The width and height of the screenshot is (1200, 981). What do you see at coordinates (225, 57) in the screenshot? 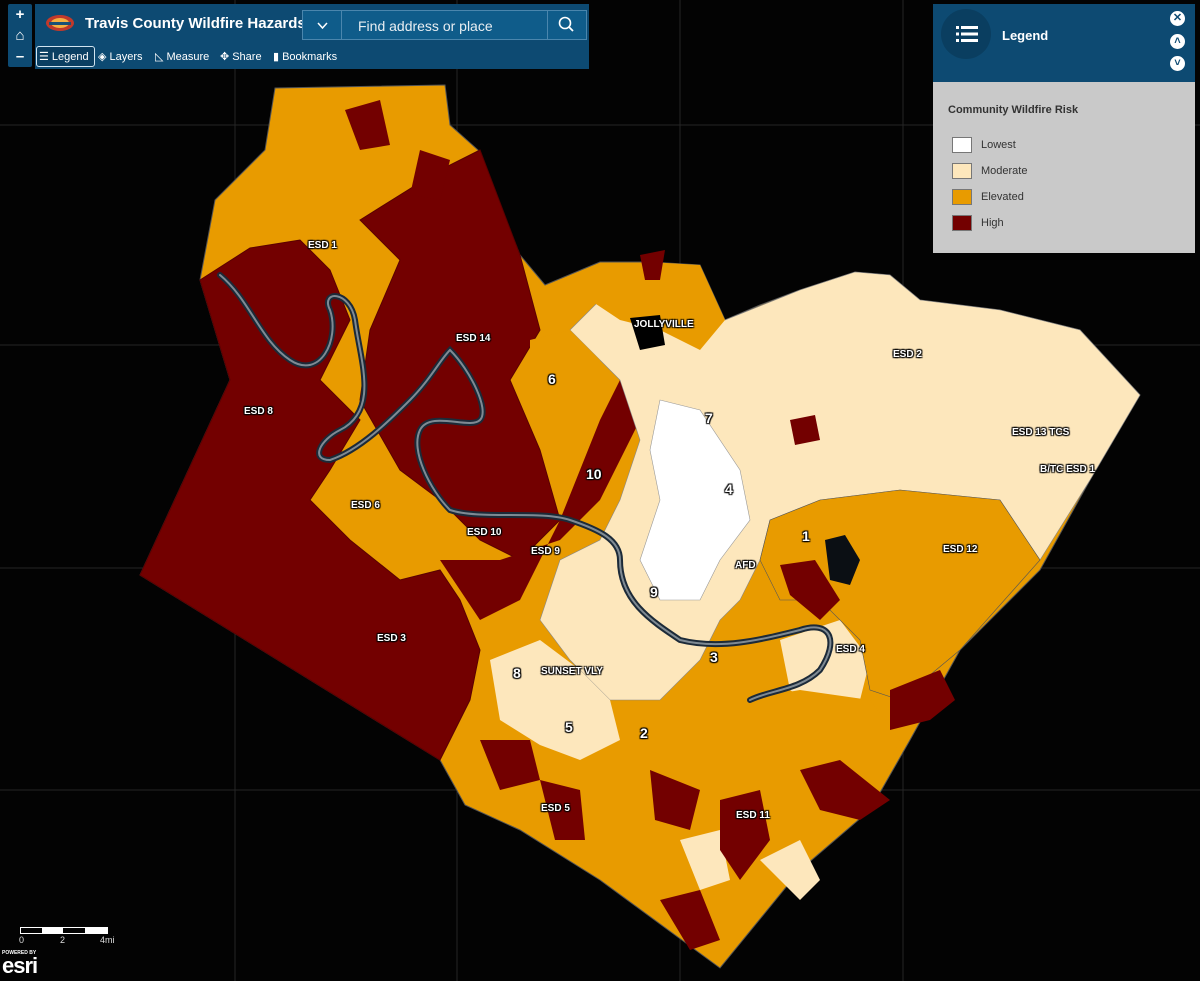
I see `share-icon: ✥` at bounding box center [225, 57].